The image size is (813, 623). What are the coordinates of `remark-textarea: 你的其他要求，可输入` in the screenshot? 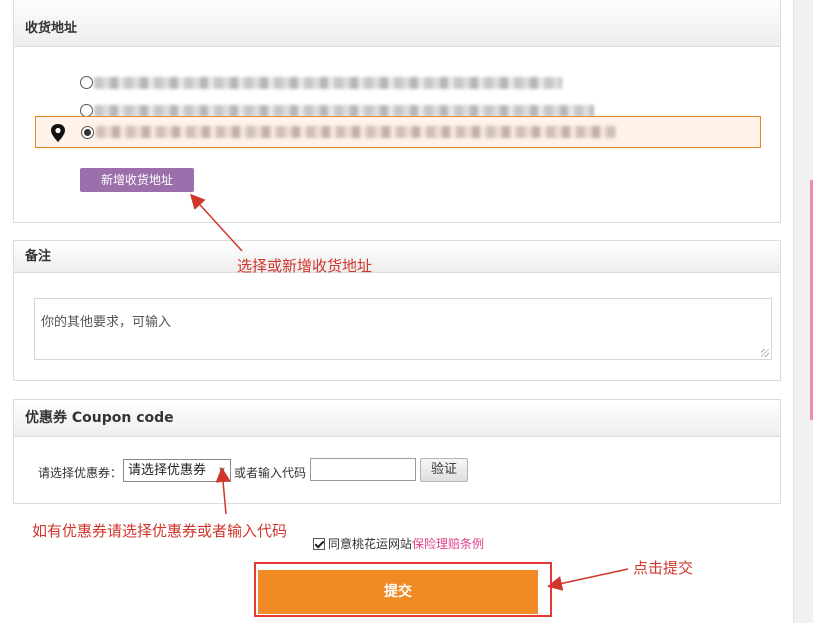 It's located at (403, 329).